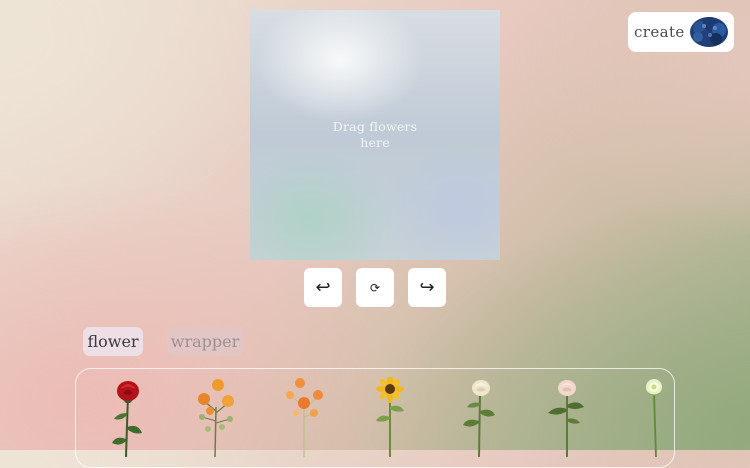 The height and width of the screenshot is (468, 750). I want to click on orange-poppy-icon, so click(304, 417).